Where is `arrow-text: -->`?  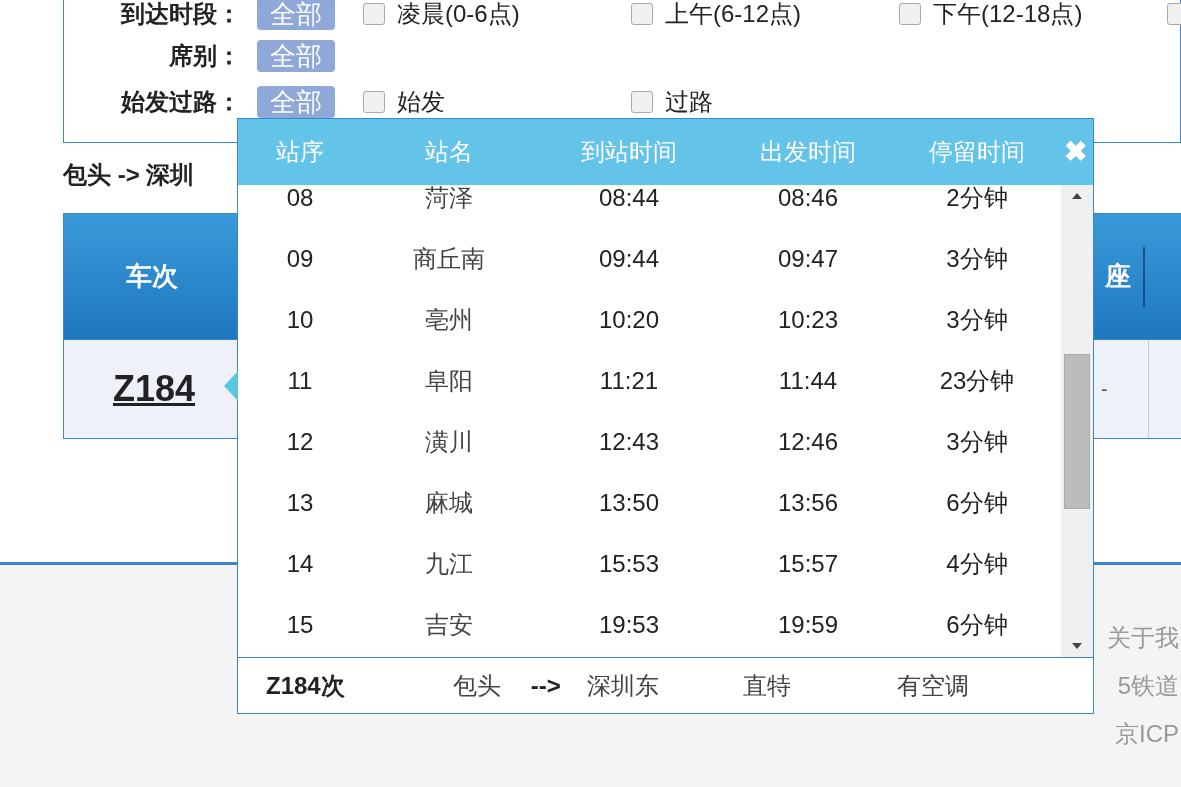
arrow-text: --> is located at coordinates (545, 685).